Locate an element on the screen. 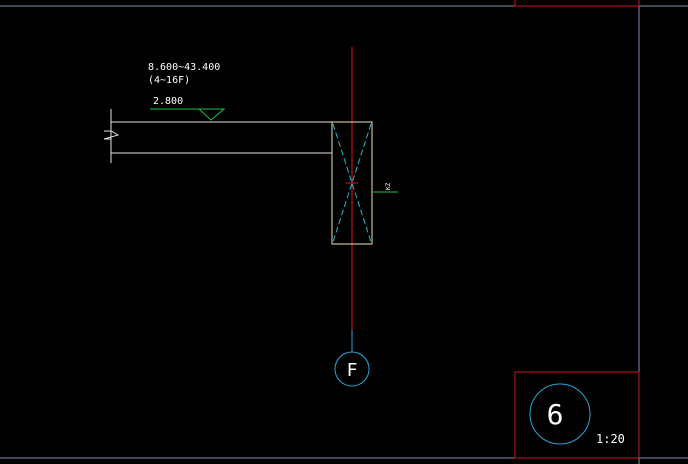 The width and height of the screenshot is (688, 464). detail-scale-text: 1:20 is located at coordinates (610, 439).